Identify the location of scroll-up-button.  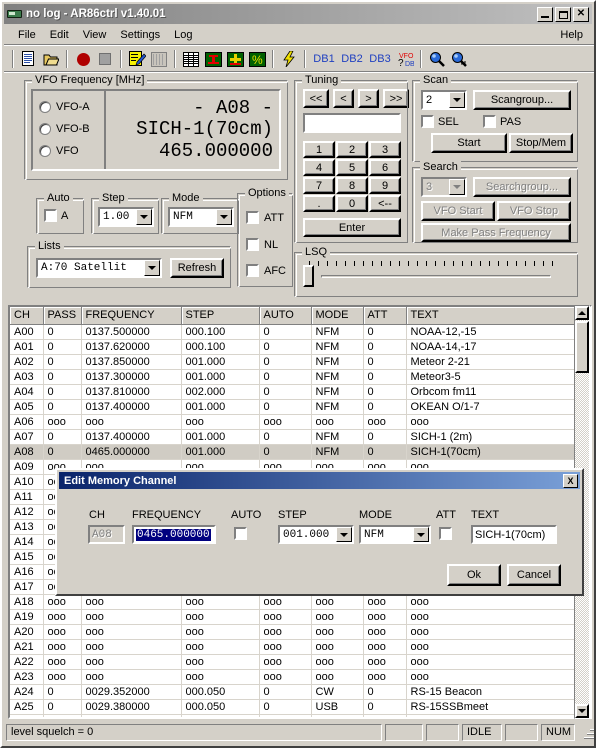
(582, 313).